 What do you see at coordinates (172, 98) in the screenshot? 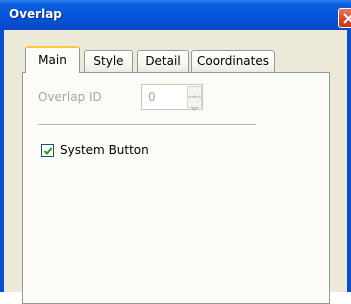
I see `overlap-id-spinner: 0` at bounding box center [172, 98].